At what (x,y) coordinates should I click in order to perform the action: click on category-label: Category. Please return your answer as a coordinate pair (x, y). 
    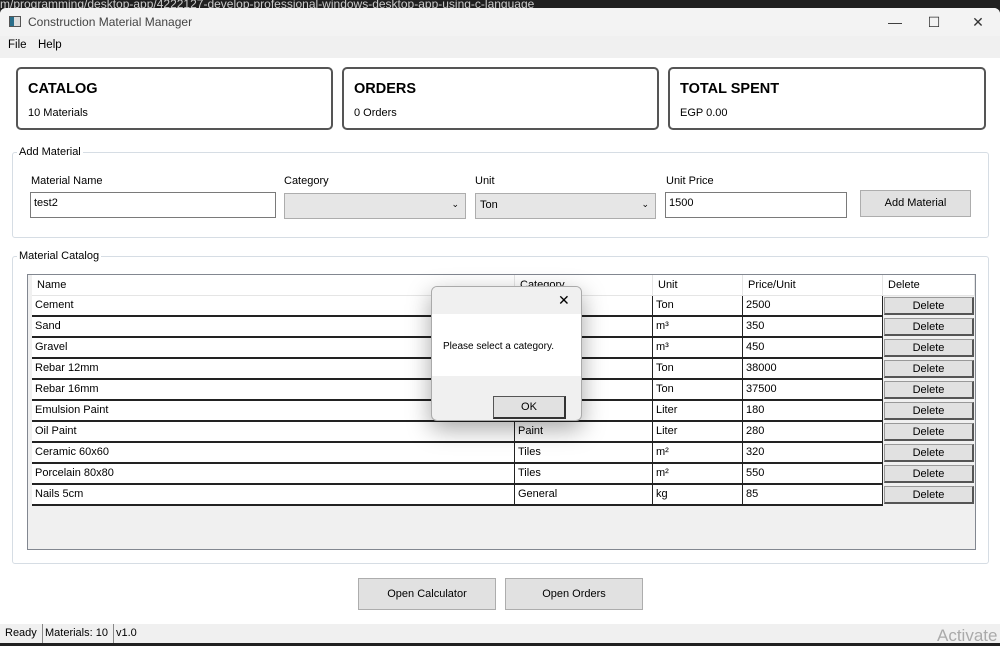
    Looking at the image, I should click on (306, 181).